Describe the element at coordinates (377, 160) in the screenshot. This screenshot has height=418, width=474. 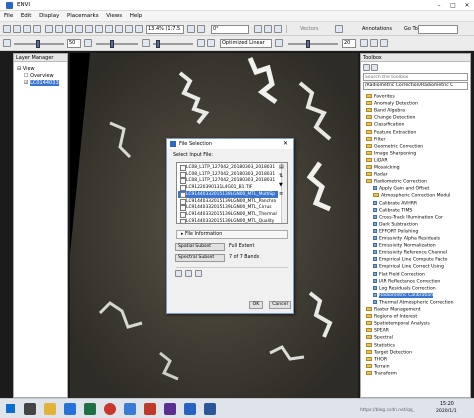
I see `toolbox-item: LiDAR` at that location.